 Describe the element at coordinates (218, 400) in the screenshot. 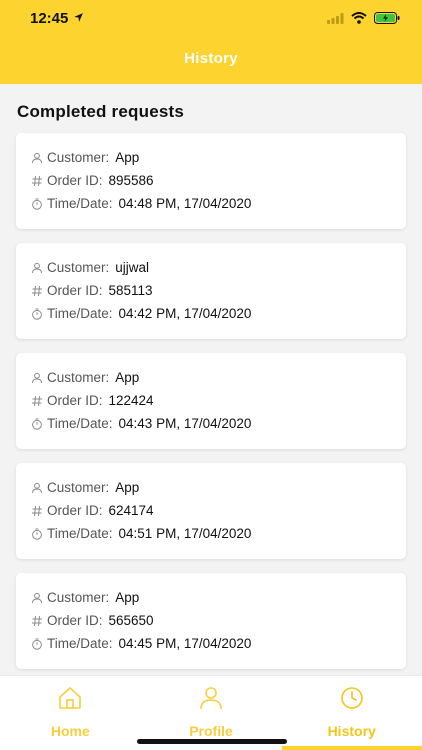

I see `request-order-id-row: Order ID: 122424` at that location.